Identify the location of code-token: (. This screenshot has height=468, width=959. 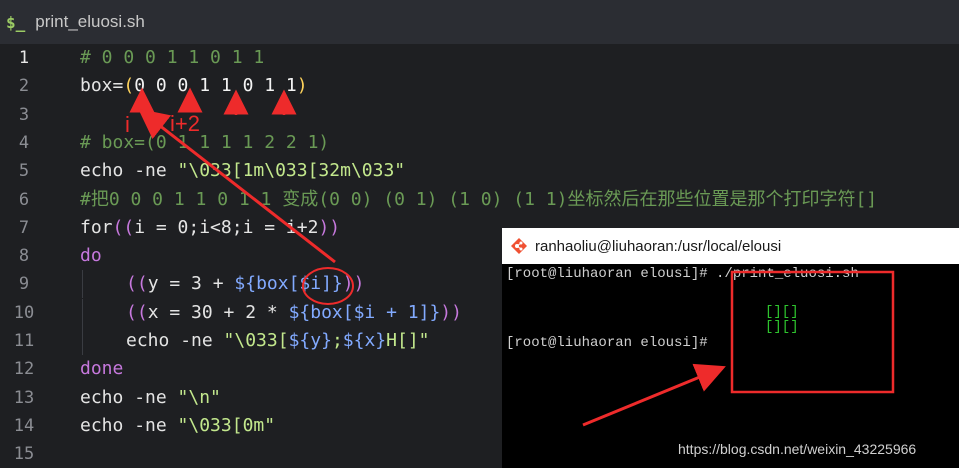
(129, 86).